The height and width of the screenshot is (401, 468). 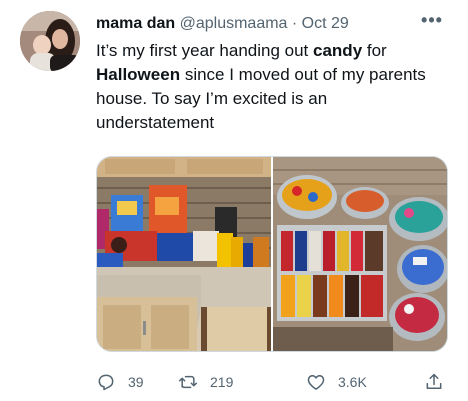 What do you see at coordinates (120, 382) in the screenshot?
I see `reply-button: 39` at bounding box center [120, 382].